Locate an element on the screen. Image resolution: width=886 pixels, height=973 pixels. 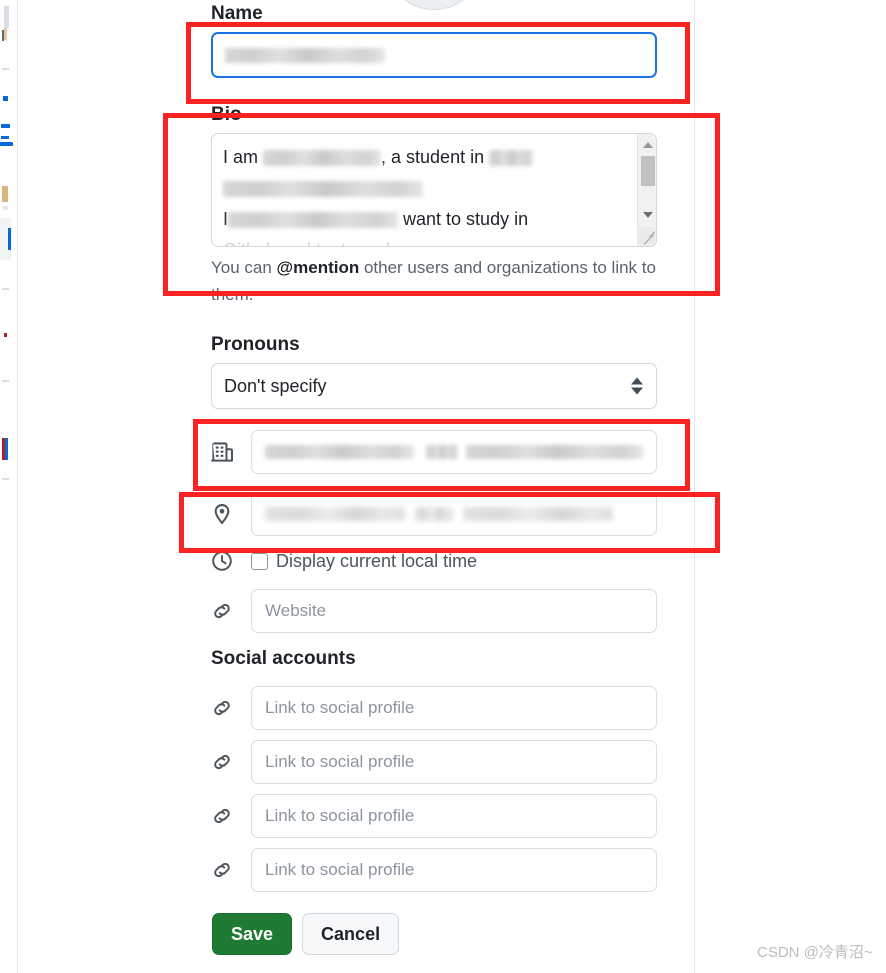
website-placeholder: Website is located at coordinates (296, 610).